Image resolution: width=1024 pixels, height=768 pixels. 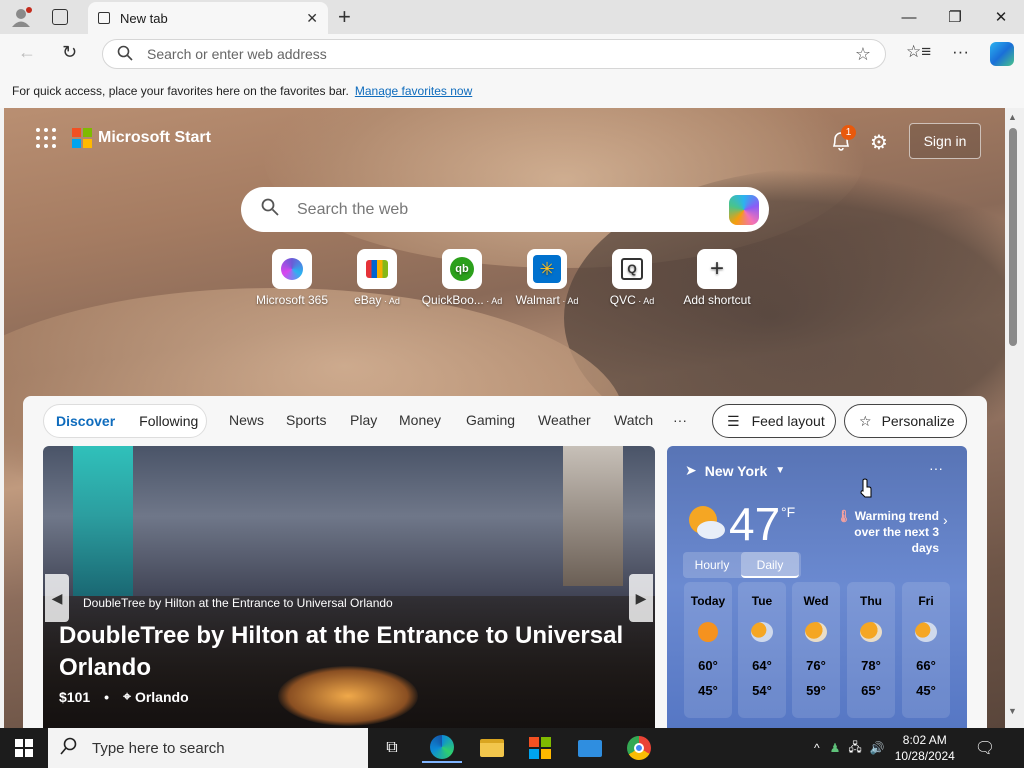 I want to click on nav-gaming: Gaming, so click(x=490, y=420).